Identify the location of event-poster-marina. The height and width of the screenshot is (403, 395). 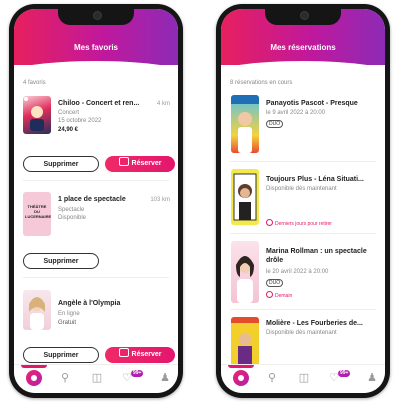
(245, 272).